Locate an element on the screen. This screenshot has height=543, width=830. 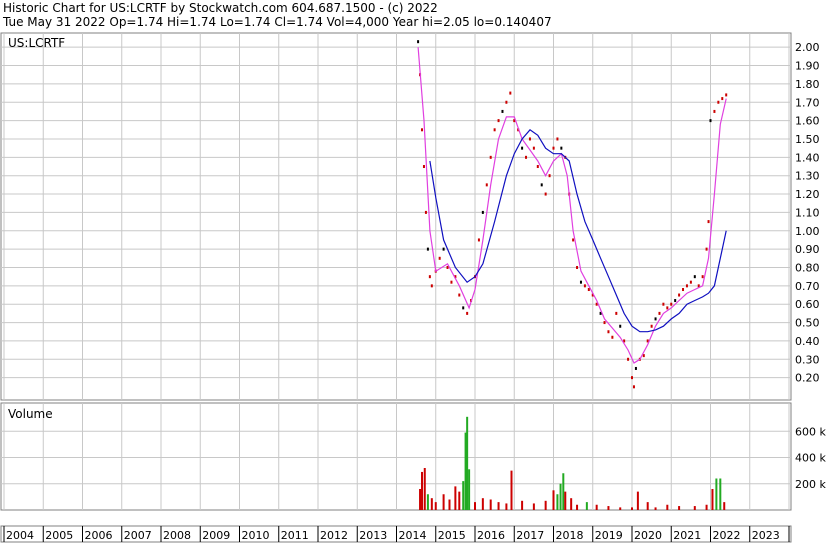
year-tick-label: 2016 is located at coordinates (491, 535).